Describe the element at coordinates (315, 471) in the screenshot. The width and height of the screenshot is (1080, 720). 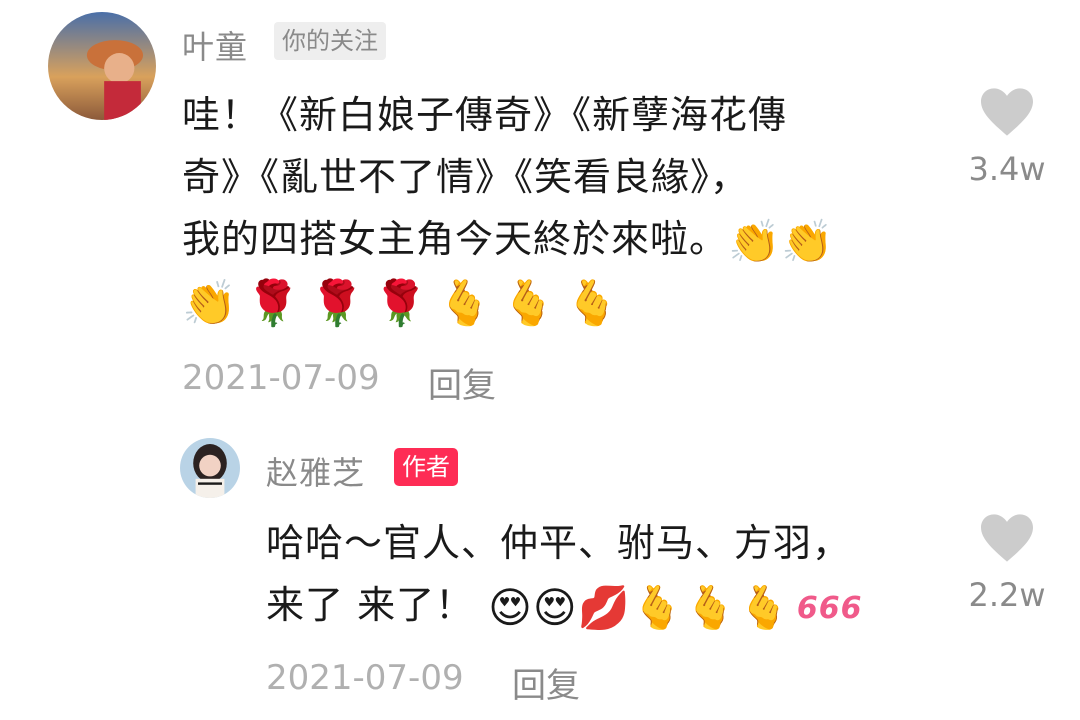
I see `username: 赵雅芝` at that location.